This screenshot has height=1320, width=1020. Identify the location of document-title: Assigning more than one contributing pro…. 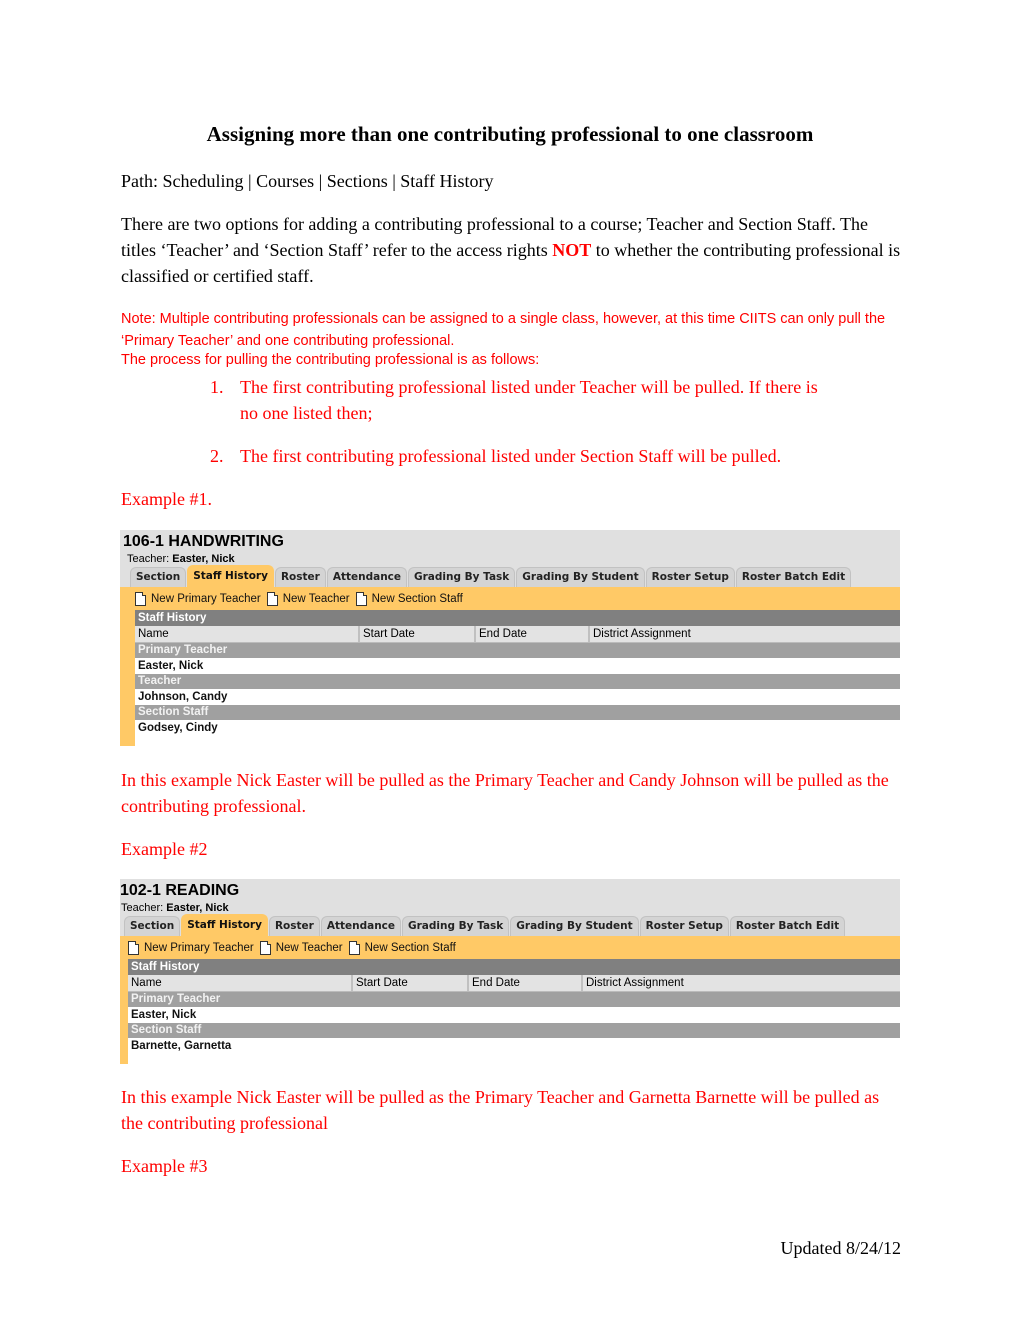
(510, 134).